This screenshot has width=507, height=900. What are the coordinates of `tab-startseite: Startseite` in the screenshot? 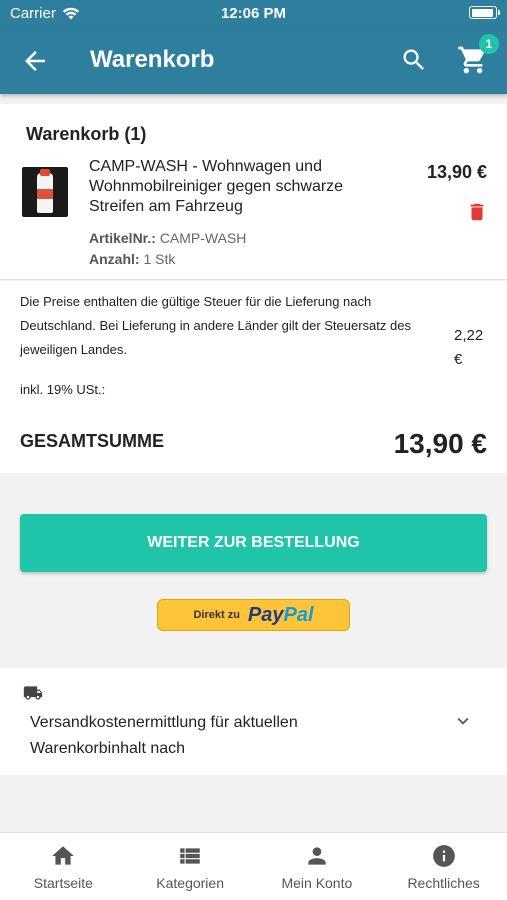 It's located at (63, 866).